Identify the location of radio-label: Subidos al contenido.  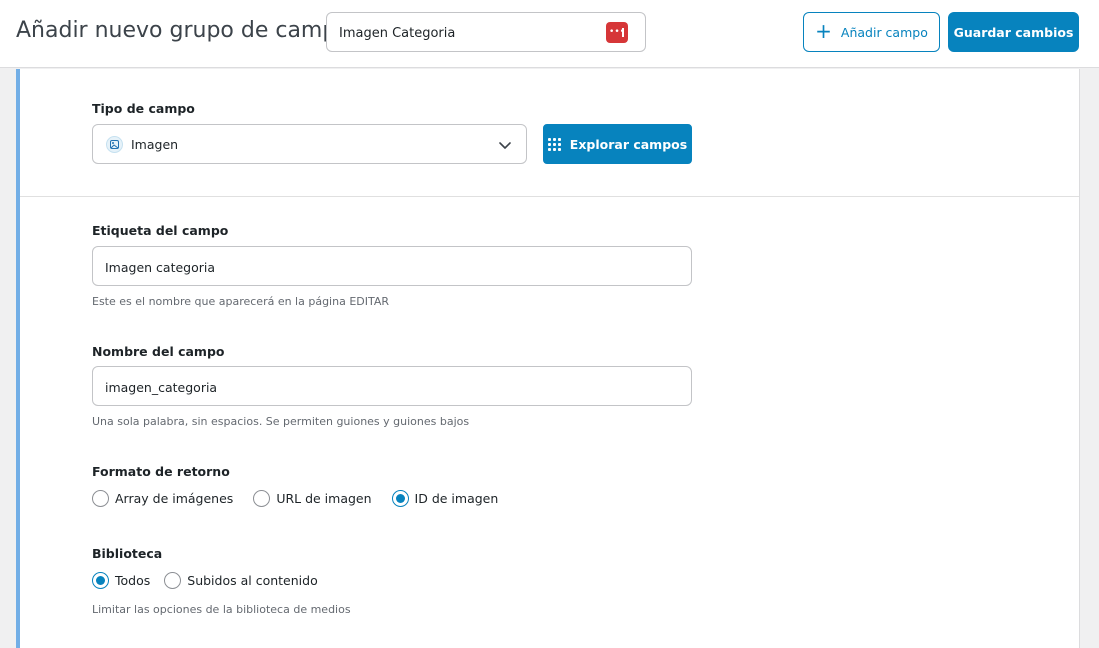
(252, 580).